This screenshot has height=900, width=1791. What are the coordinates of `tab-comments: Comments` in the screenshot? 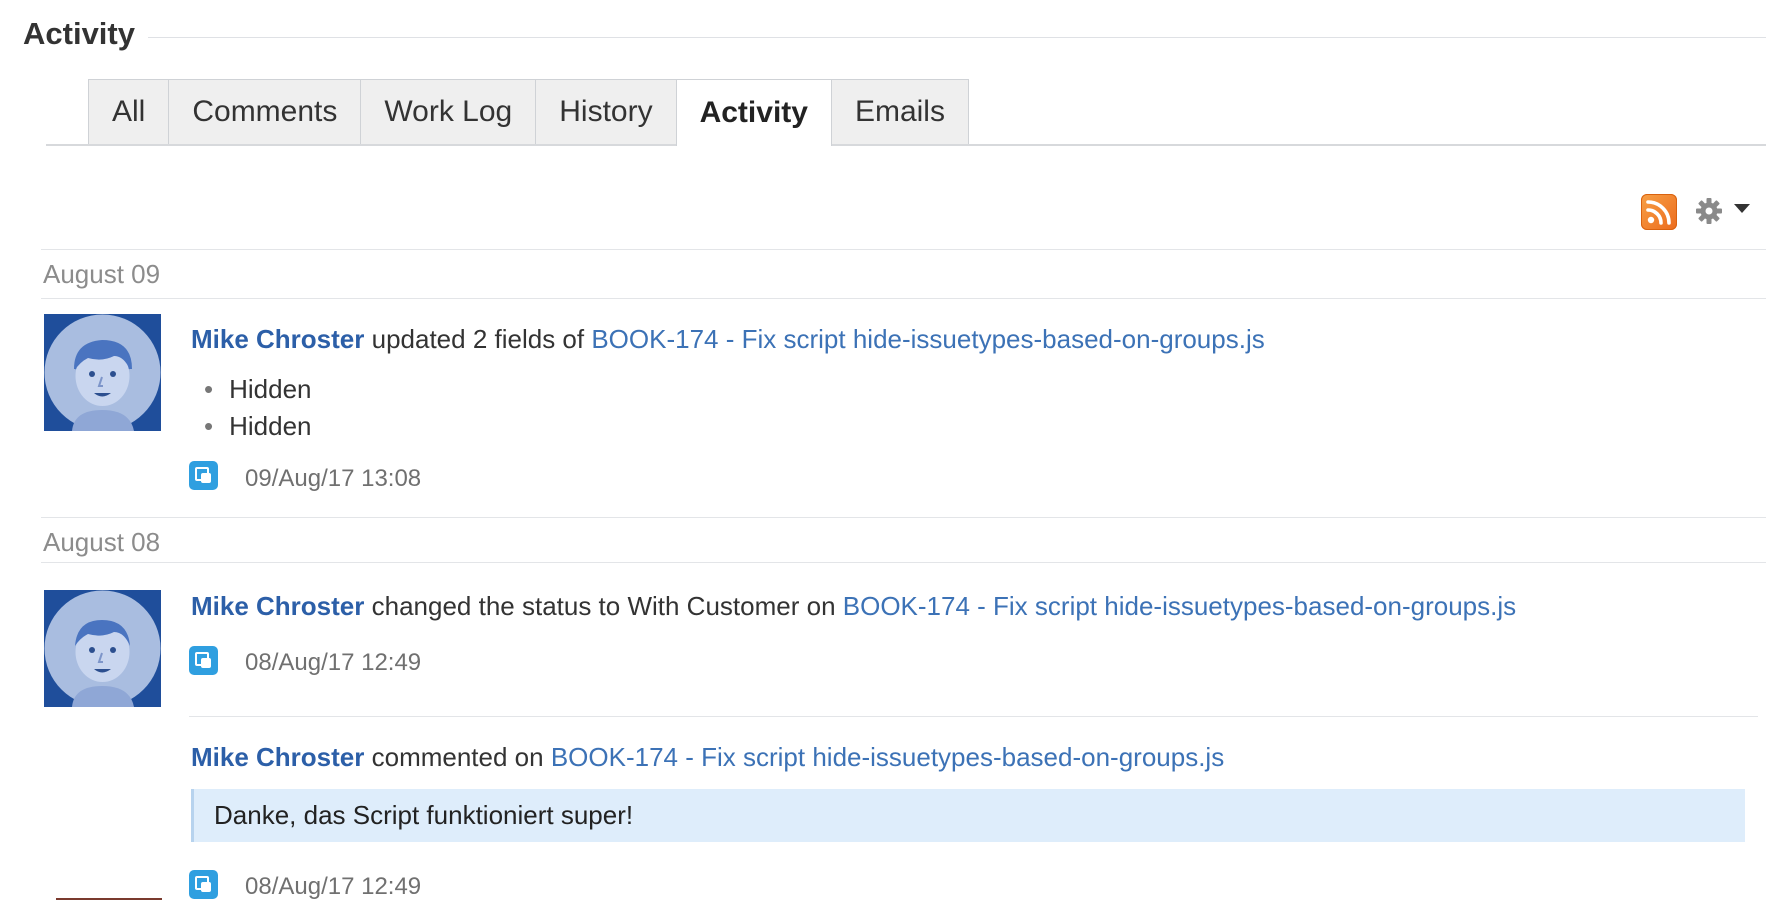 It's located at (265, 111).